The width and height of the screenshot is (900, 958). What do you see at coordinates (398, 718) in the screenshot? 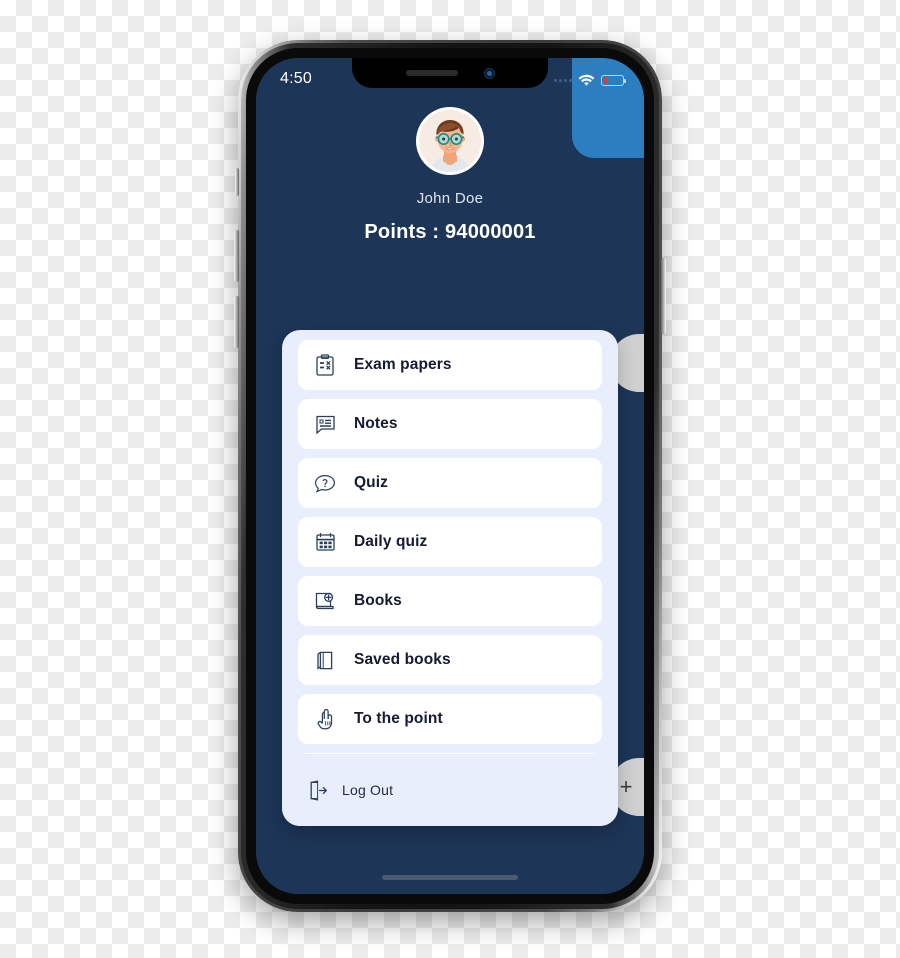
I see `menu-item-label: To the point` at bounding box center [398, 718].